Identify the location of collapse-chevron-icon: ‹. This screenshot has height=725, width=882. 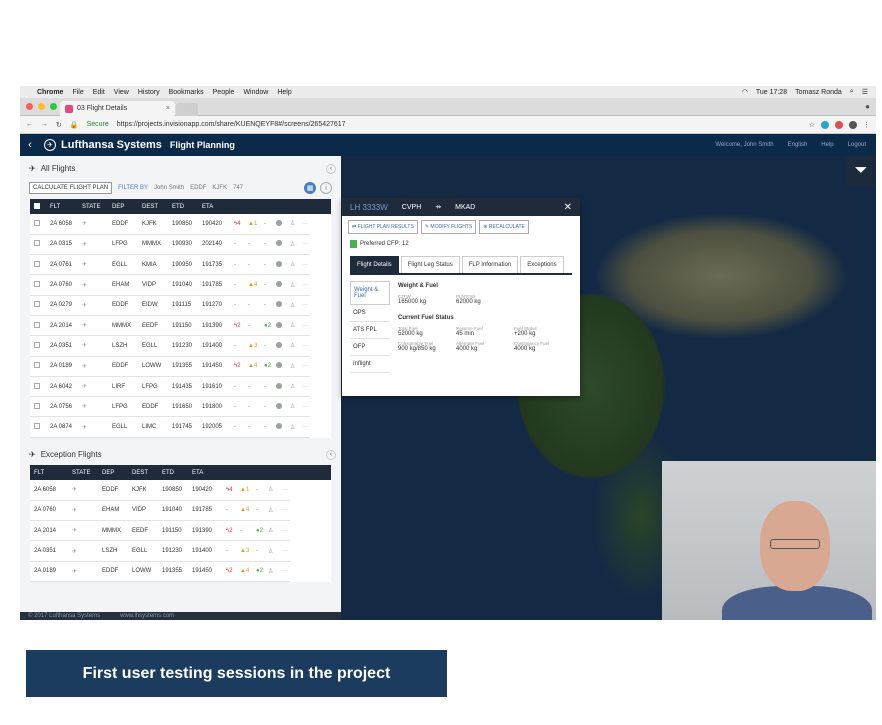
(331, 454).